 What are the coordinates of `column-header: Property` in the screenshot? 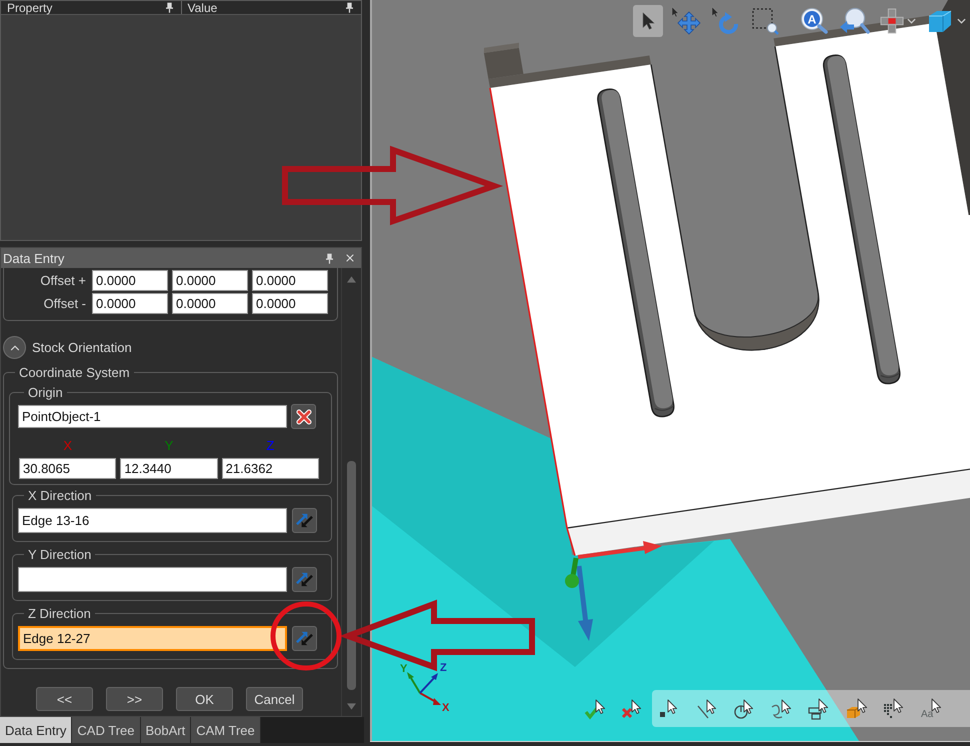 It's located at (91, 7).